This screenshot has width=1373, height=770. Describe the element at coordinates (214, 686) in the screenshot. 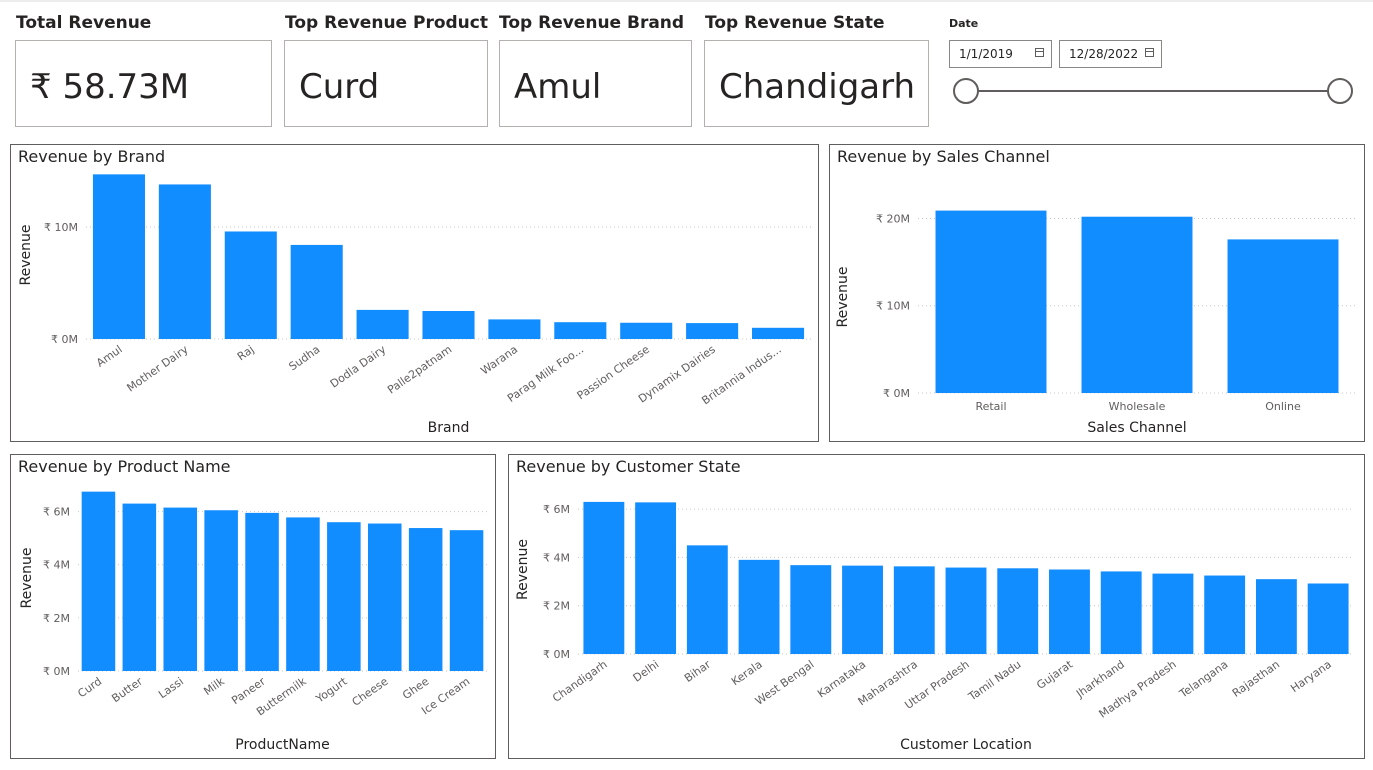

I see `x-tick-label: Milk` at that location.